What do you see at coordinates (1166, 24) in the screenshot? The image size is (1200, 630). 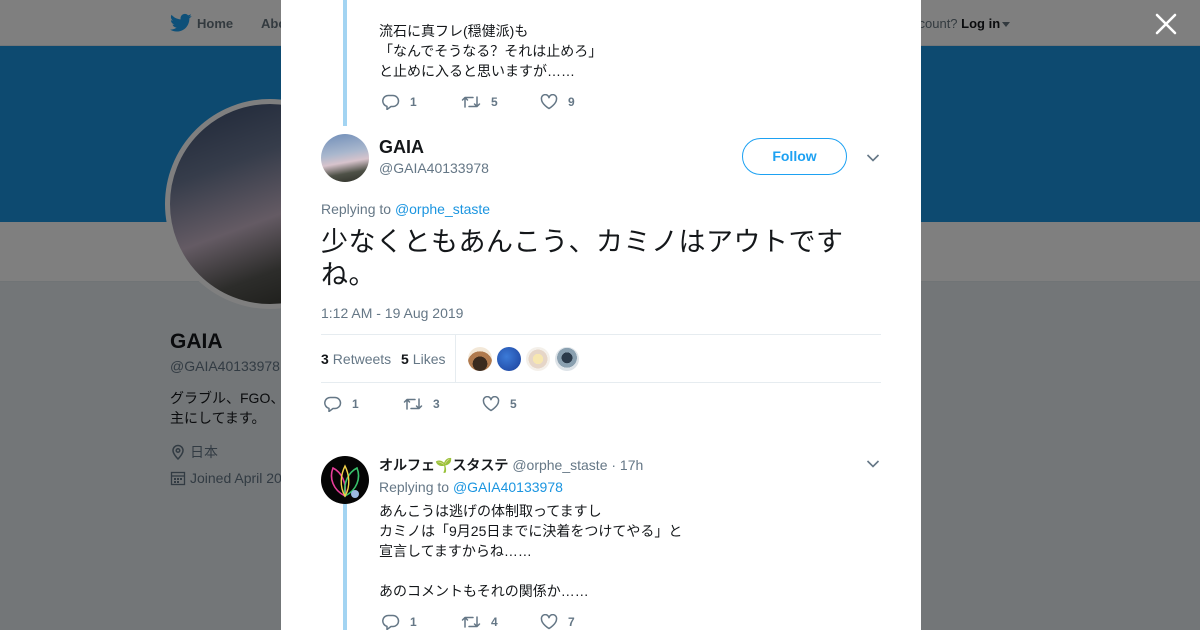 I see `close-icon` at bounding box center [1166, 24].